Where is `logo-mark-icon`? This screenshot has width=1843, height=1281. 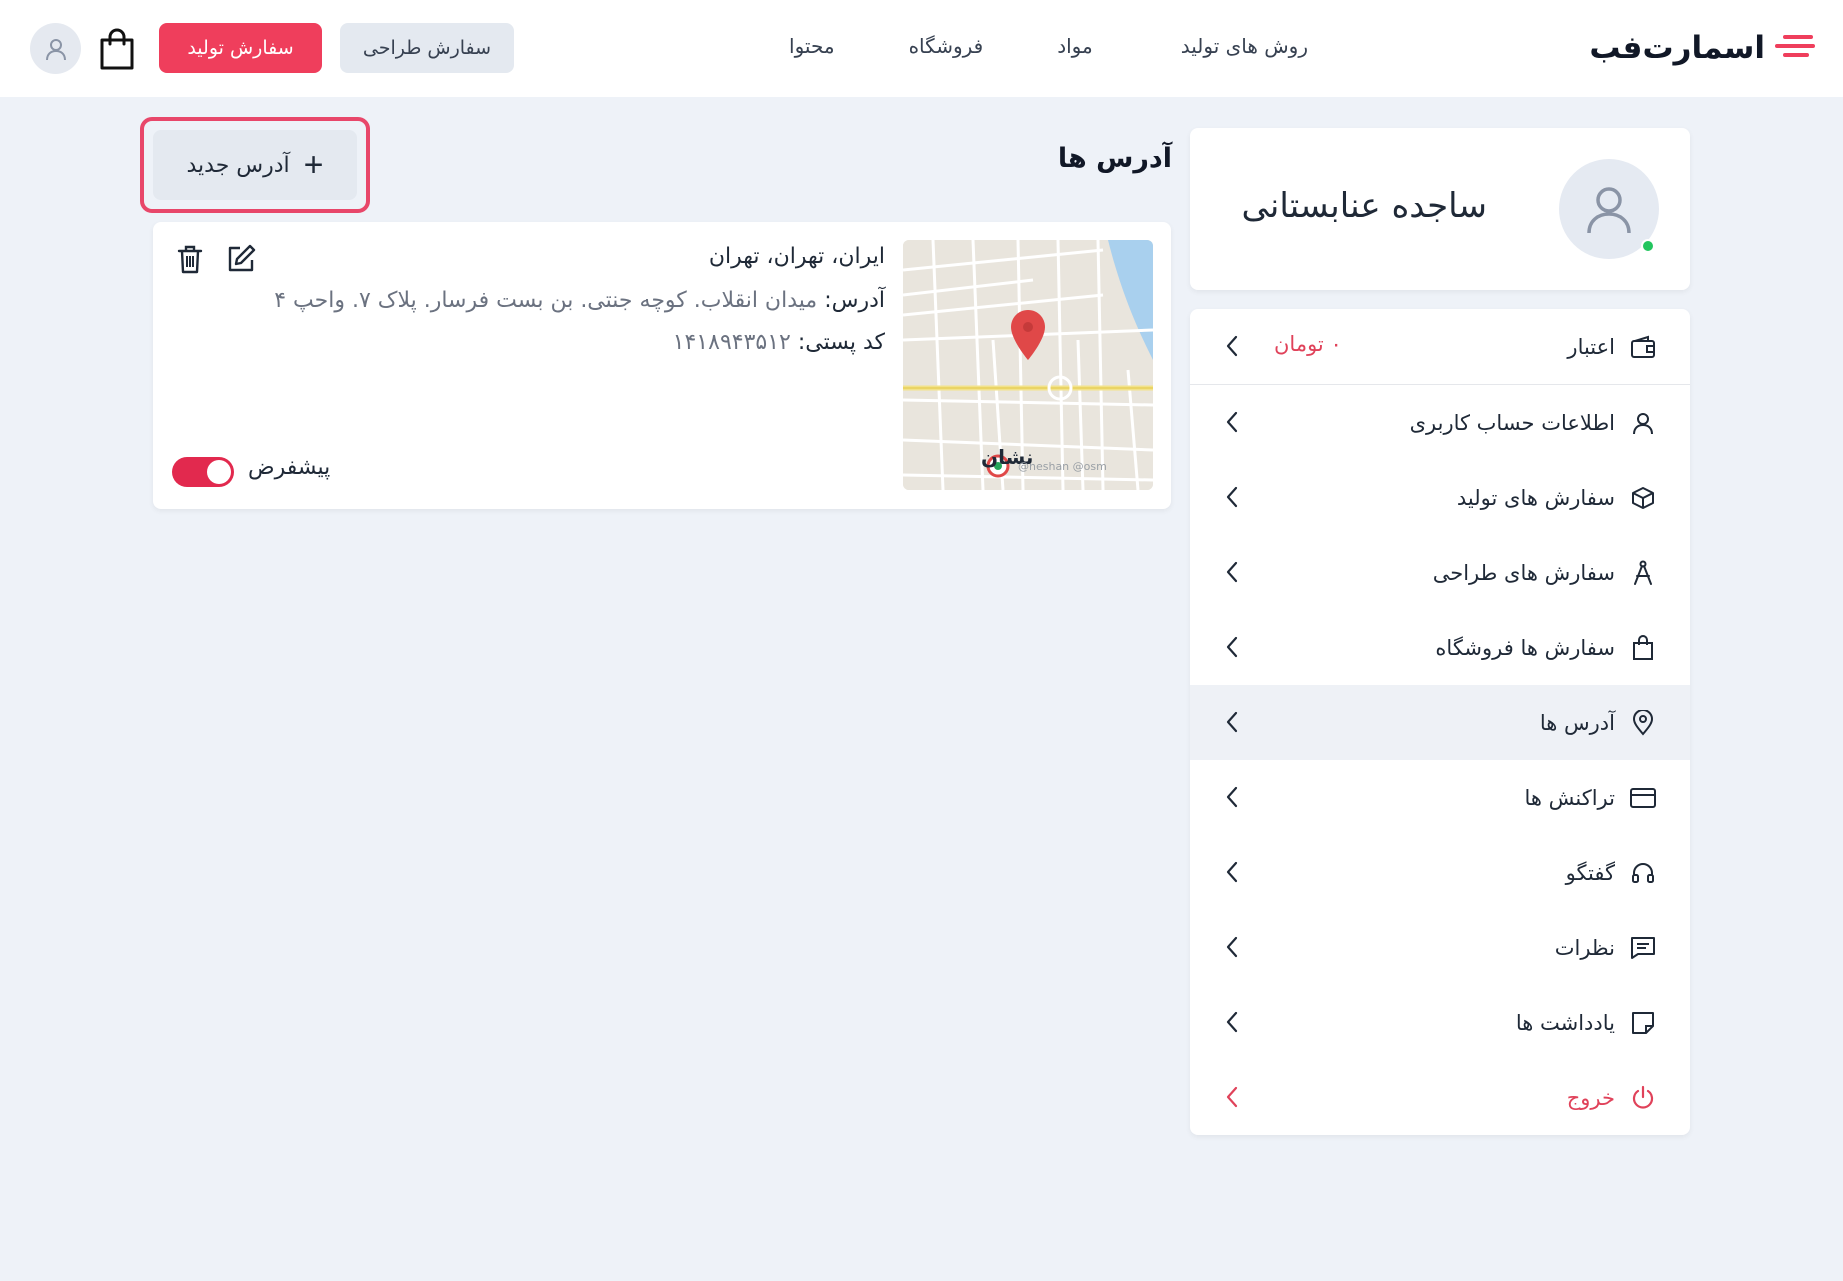 logo-mark-icon is located at coordinates (1795, 46).